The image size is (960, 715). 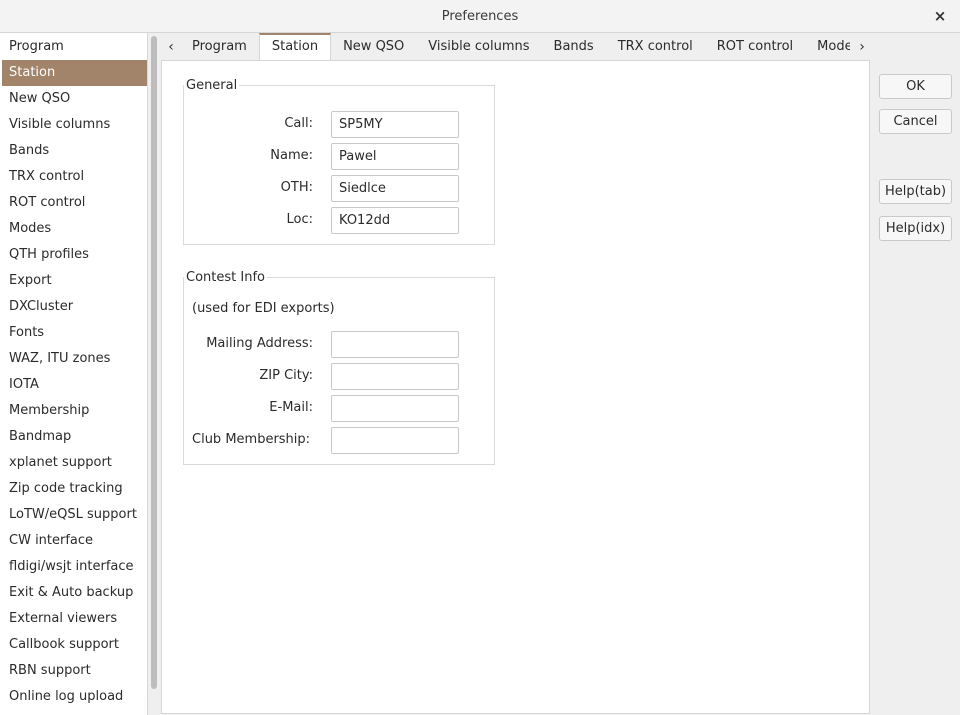 What do you see at coordinates (827, 46) in the screenshot?
I see `tab-modes: Modes` at bounding box center [827, 46].